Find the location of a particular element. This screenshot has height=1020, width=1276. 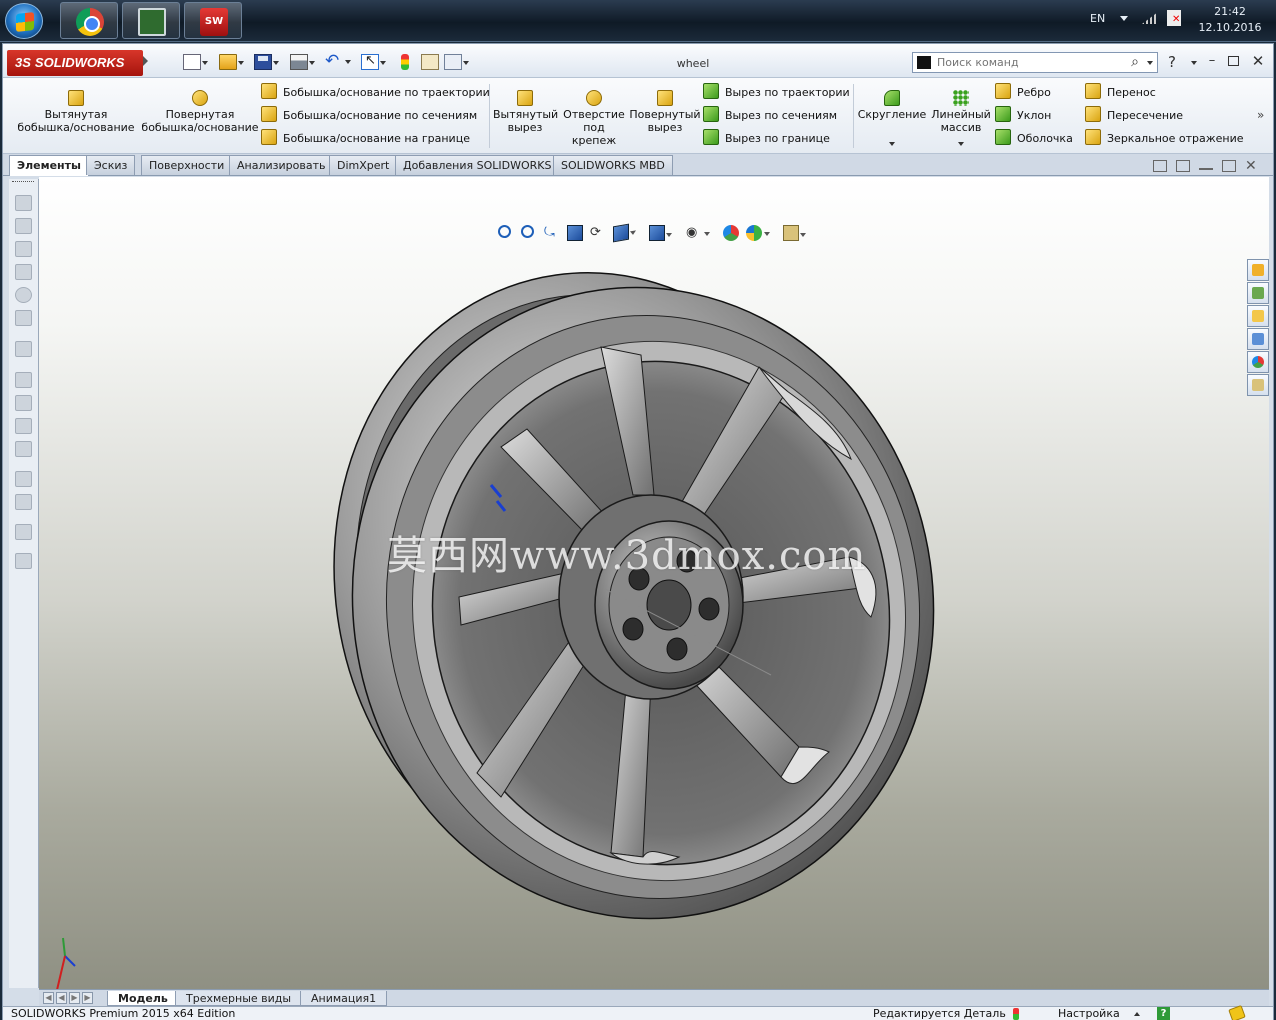

custom-tool-icon is located at coordinates (23, 561).